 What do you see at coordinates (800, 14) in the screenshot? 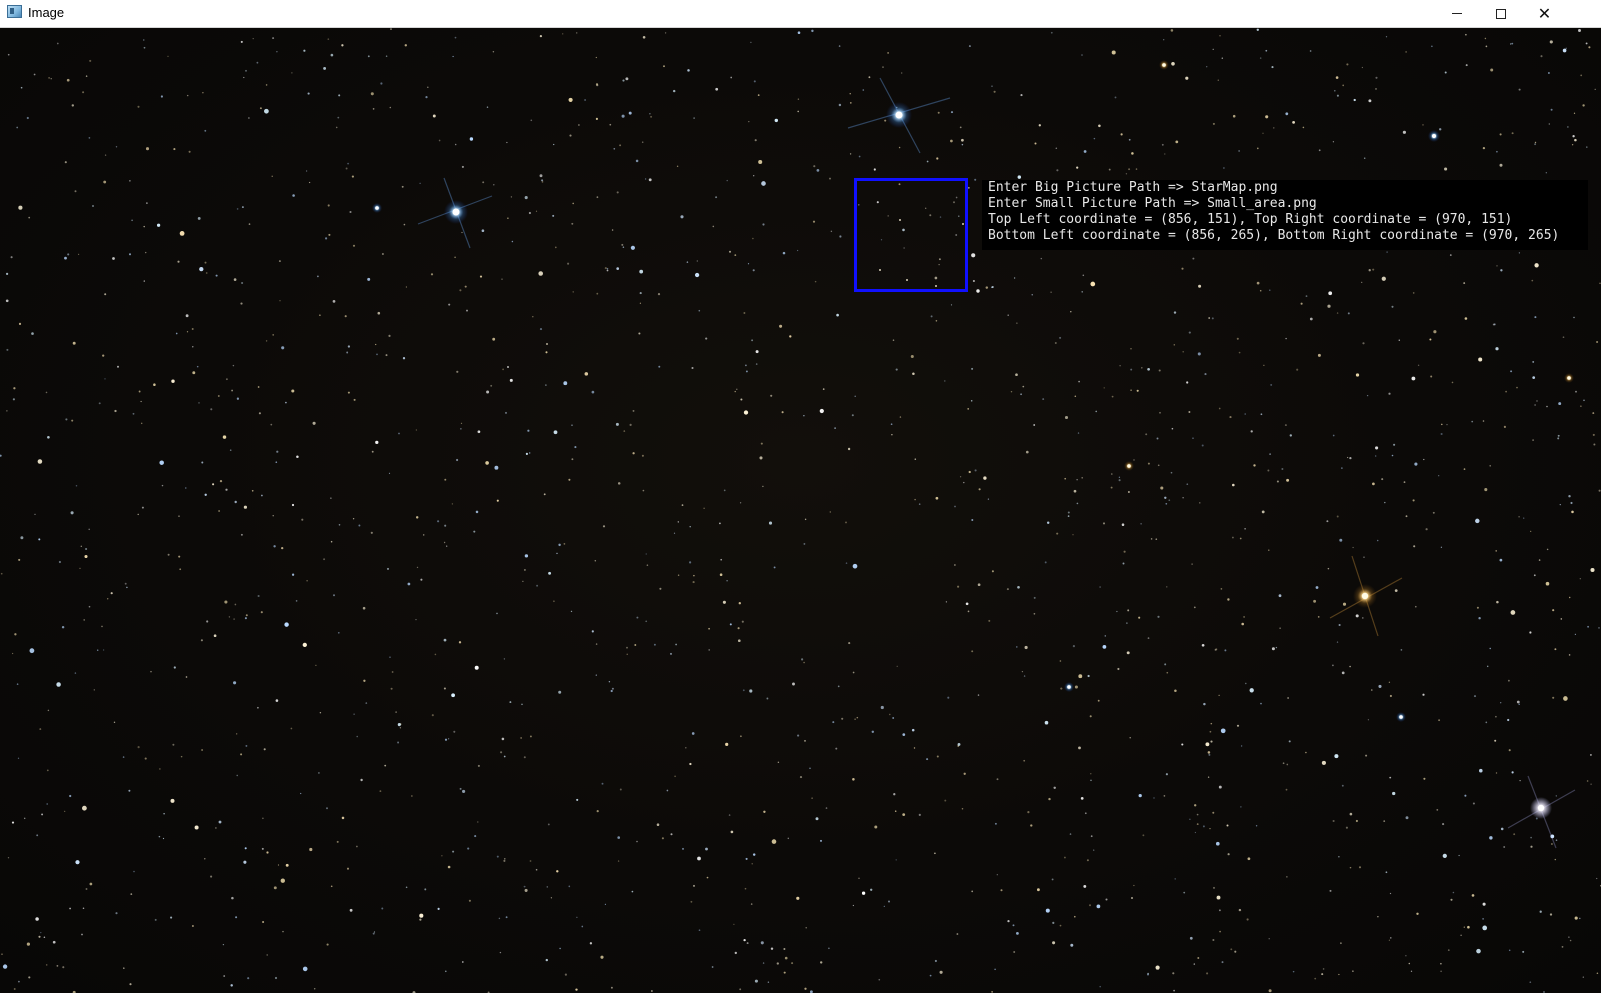
I see `title-bar: Image ✕` at bounding box center [800, 14].